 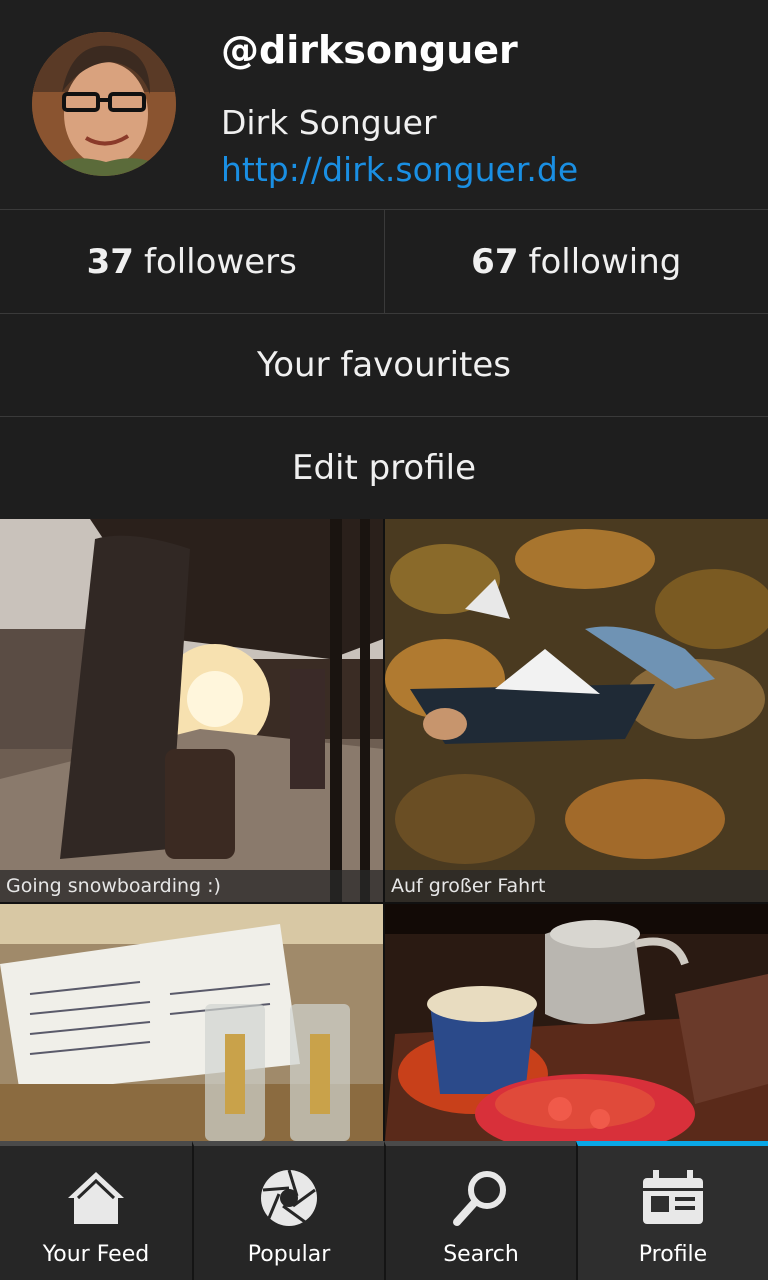 I want to click on tab-label: Profile, so click(x=673, y=1254).